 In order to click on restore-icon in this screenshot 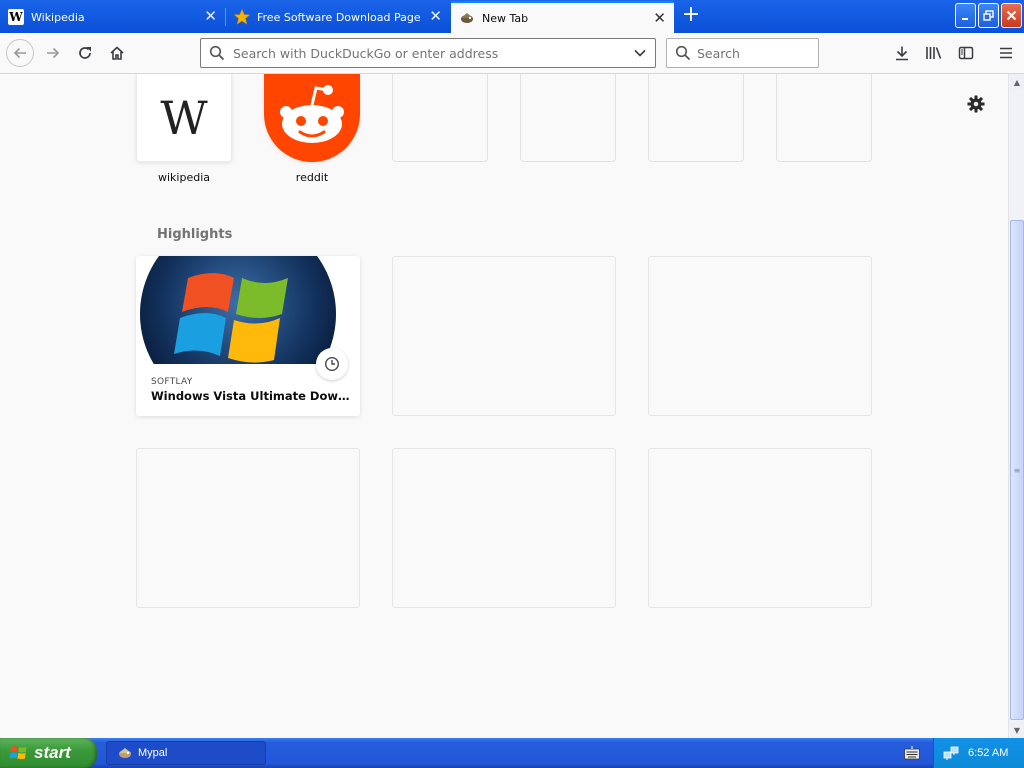, I will do `click(988, 15)`.